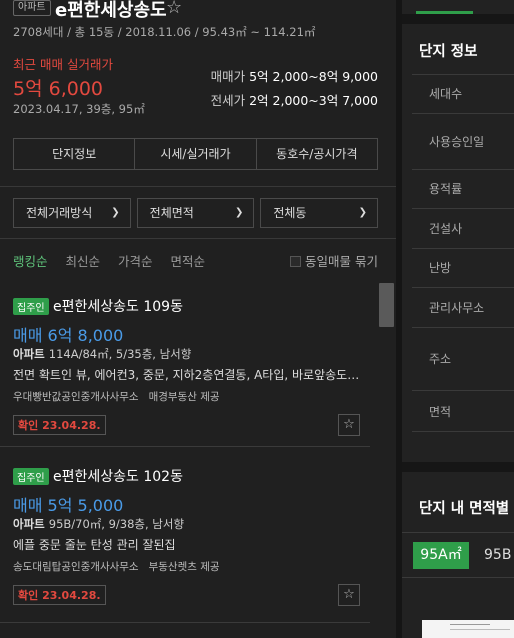 The image size is (514, 638). What do you see at coordinates (171, 213) in the screenshot?
I see `area-label: 전체면적` at bounding box center [171, 213].